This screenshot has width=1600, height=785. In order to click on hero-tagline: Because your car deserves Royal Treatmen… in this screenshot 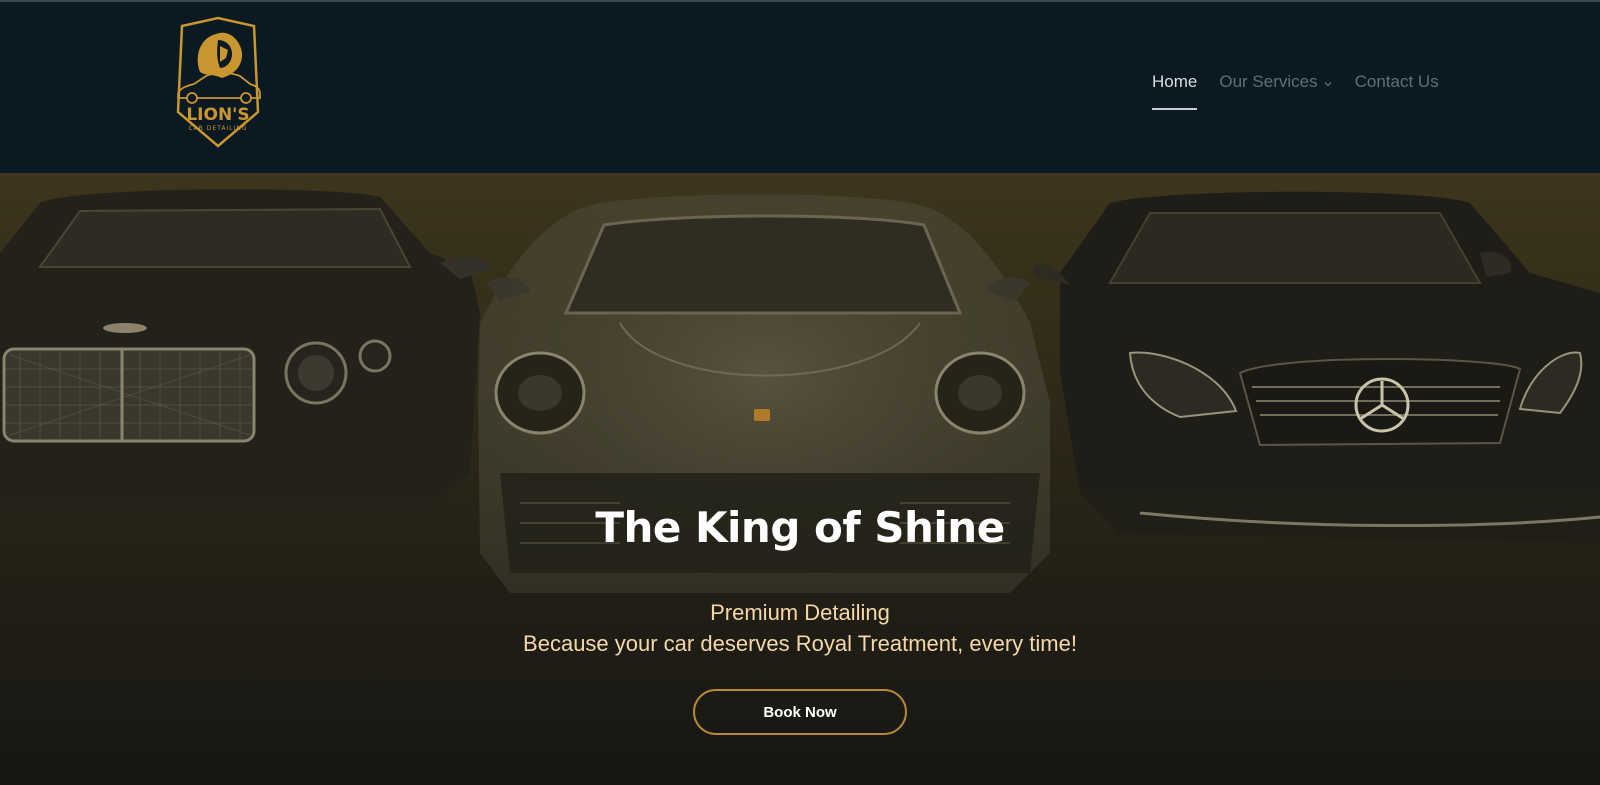, I will do `click(800, 643)`.